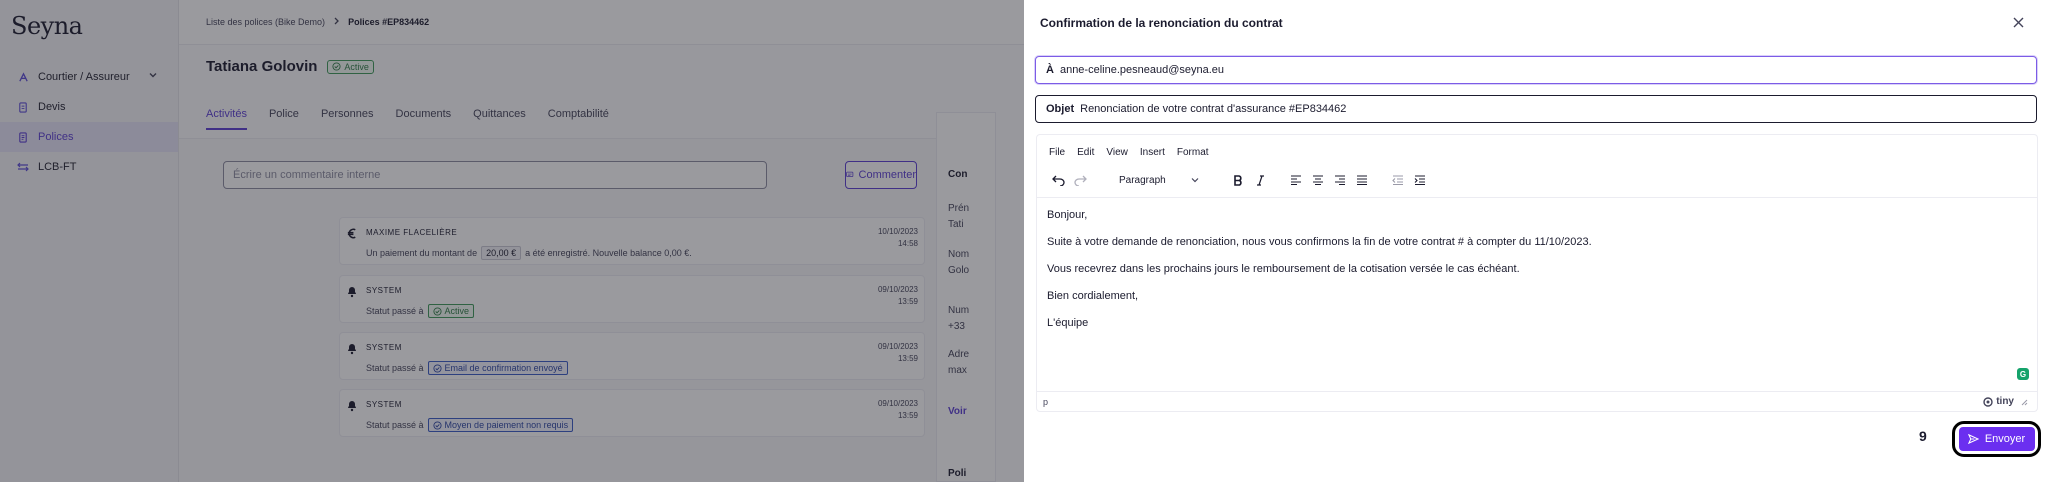 The width and height of the screenshot is (2048, 482). I want to click on italic-icon, so click(1260, 180).